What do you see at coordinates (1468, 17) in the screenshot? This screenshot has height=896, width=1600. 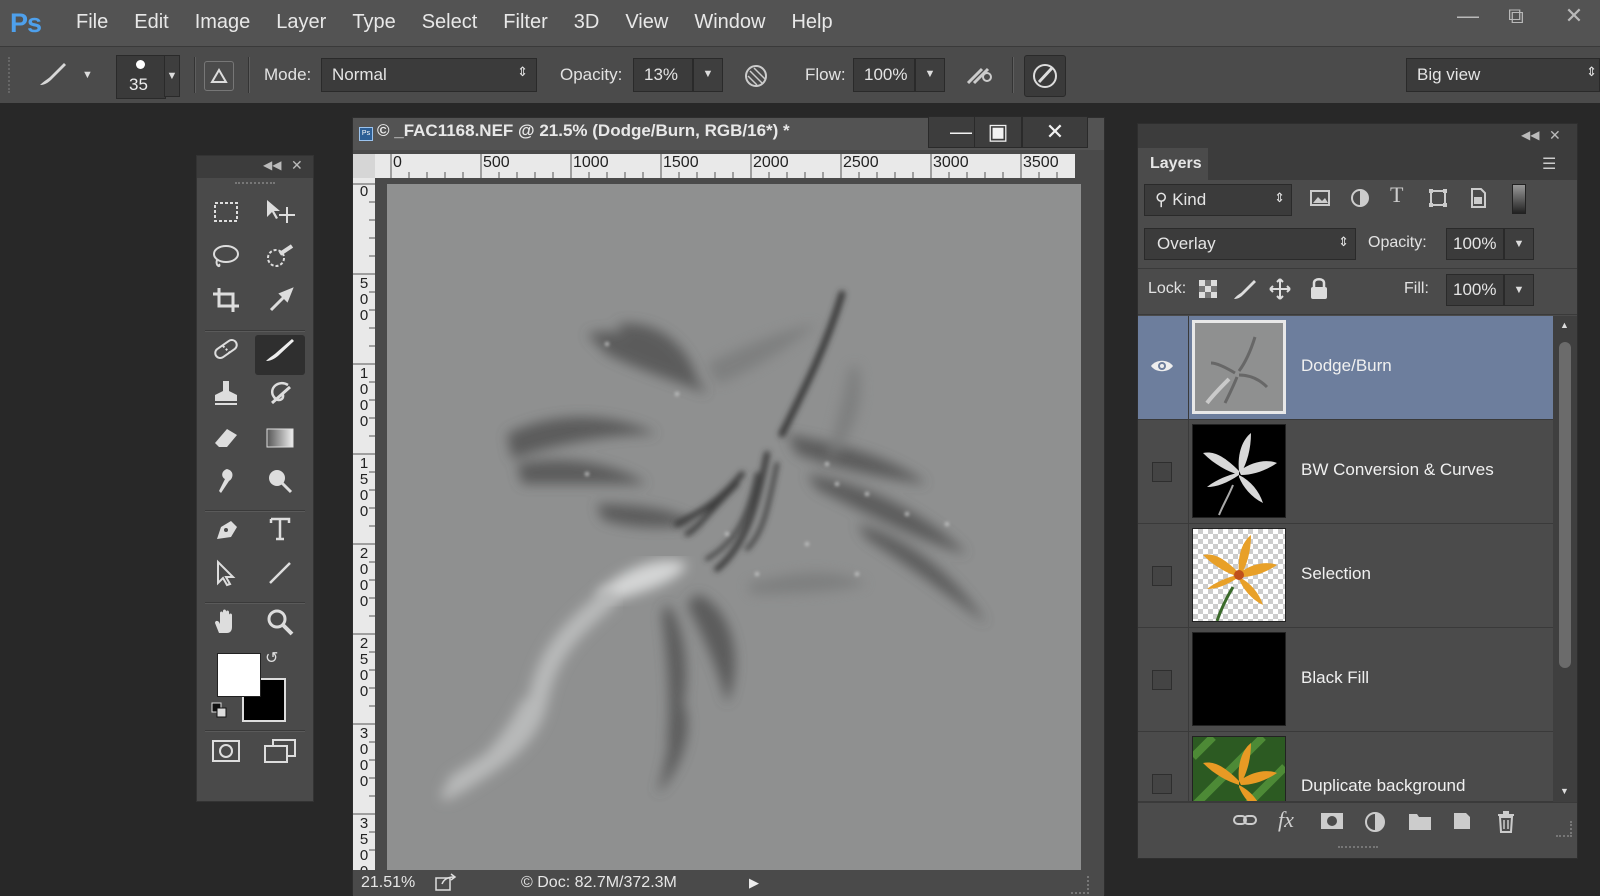 I see `minimize-app-button: —` at bounding box center [1468, 17].